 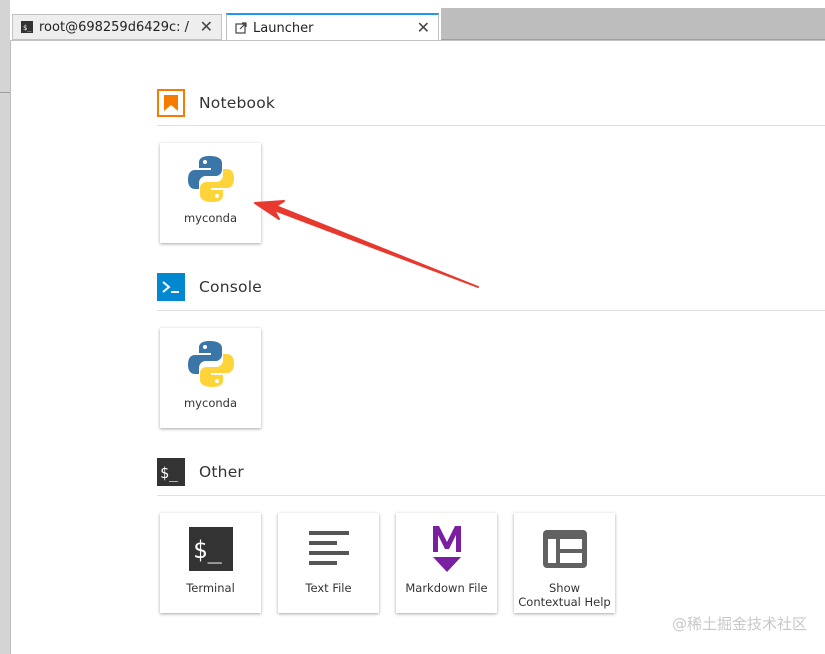 I want to click on watermark: @稀土掘金技术社区, so click(x=739, y=624).